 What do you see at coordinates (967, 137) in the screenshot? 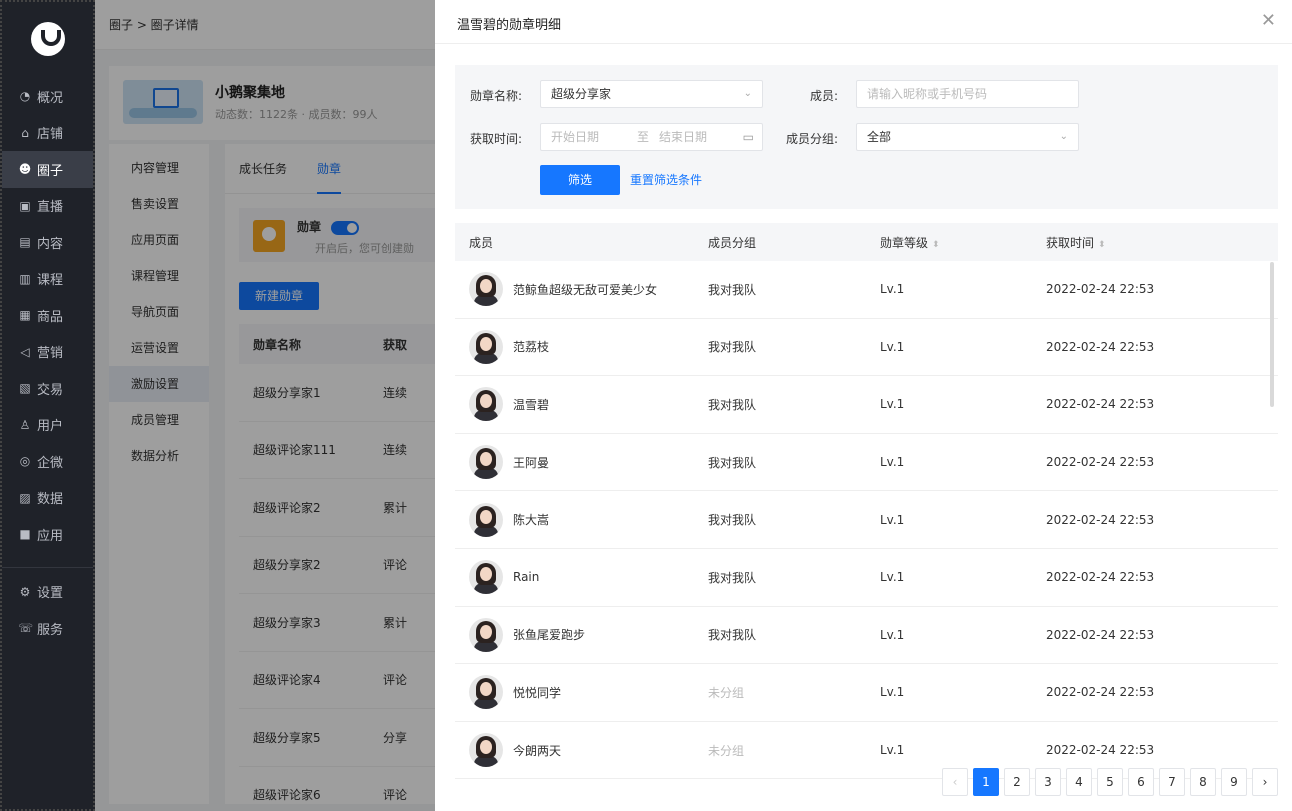
I see `group-select: 全部 ⌄` at bounding box center [967, 137].